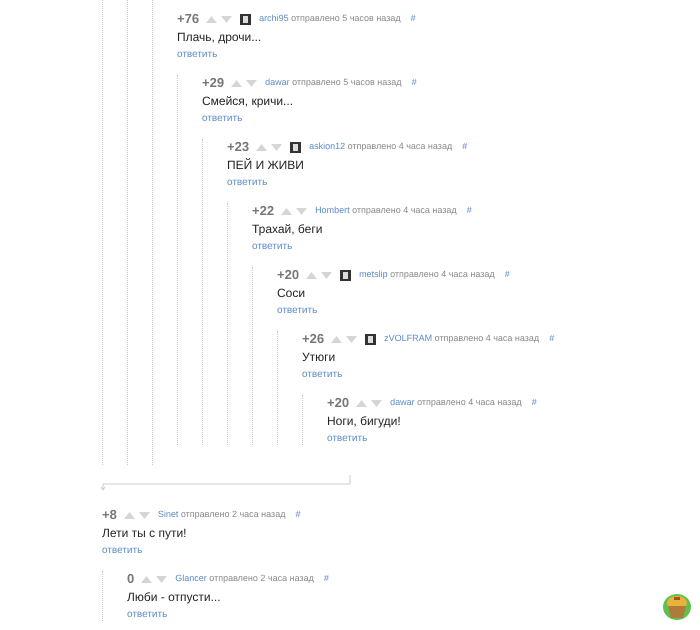  Describe the element at coordinates (677, 607) in the screenshot. I see `cupcake-icon` at that location.